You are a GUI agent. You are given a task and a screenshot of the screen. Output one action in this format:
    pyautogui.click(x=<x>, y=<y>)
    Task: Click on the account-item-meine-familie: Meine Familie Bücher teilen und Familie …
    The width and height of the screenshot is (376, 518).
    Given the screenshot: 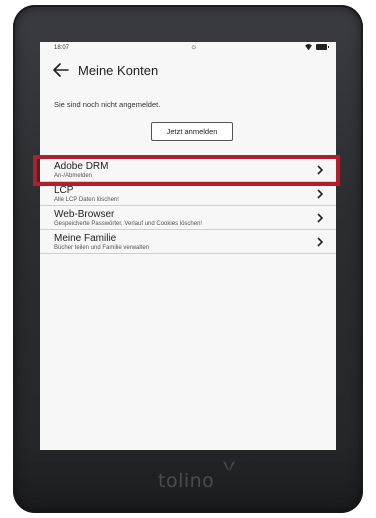 What is the action you would take?
    pyautogui.click(x=188, y=242)
    